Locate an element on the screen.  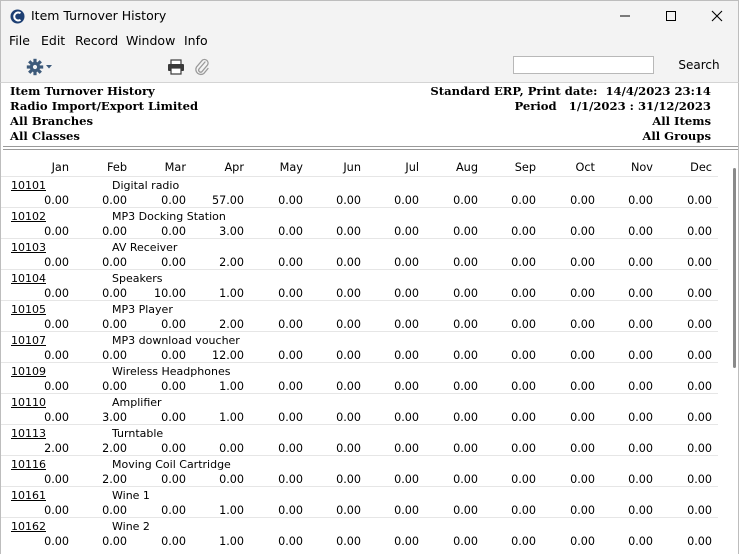
toolbar: Search is located at coordinates (369, 67).